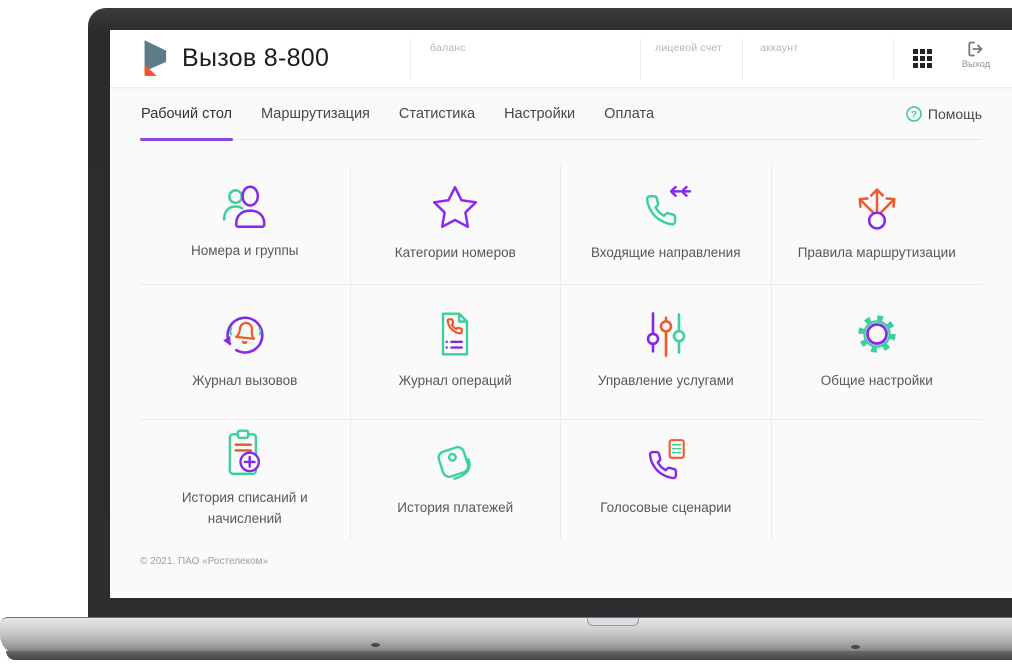 The height and width of the screenshot is (667, 1012). I want to click on logout-icon, so click(975, 49).